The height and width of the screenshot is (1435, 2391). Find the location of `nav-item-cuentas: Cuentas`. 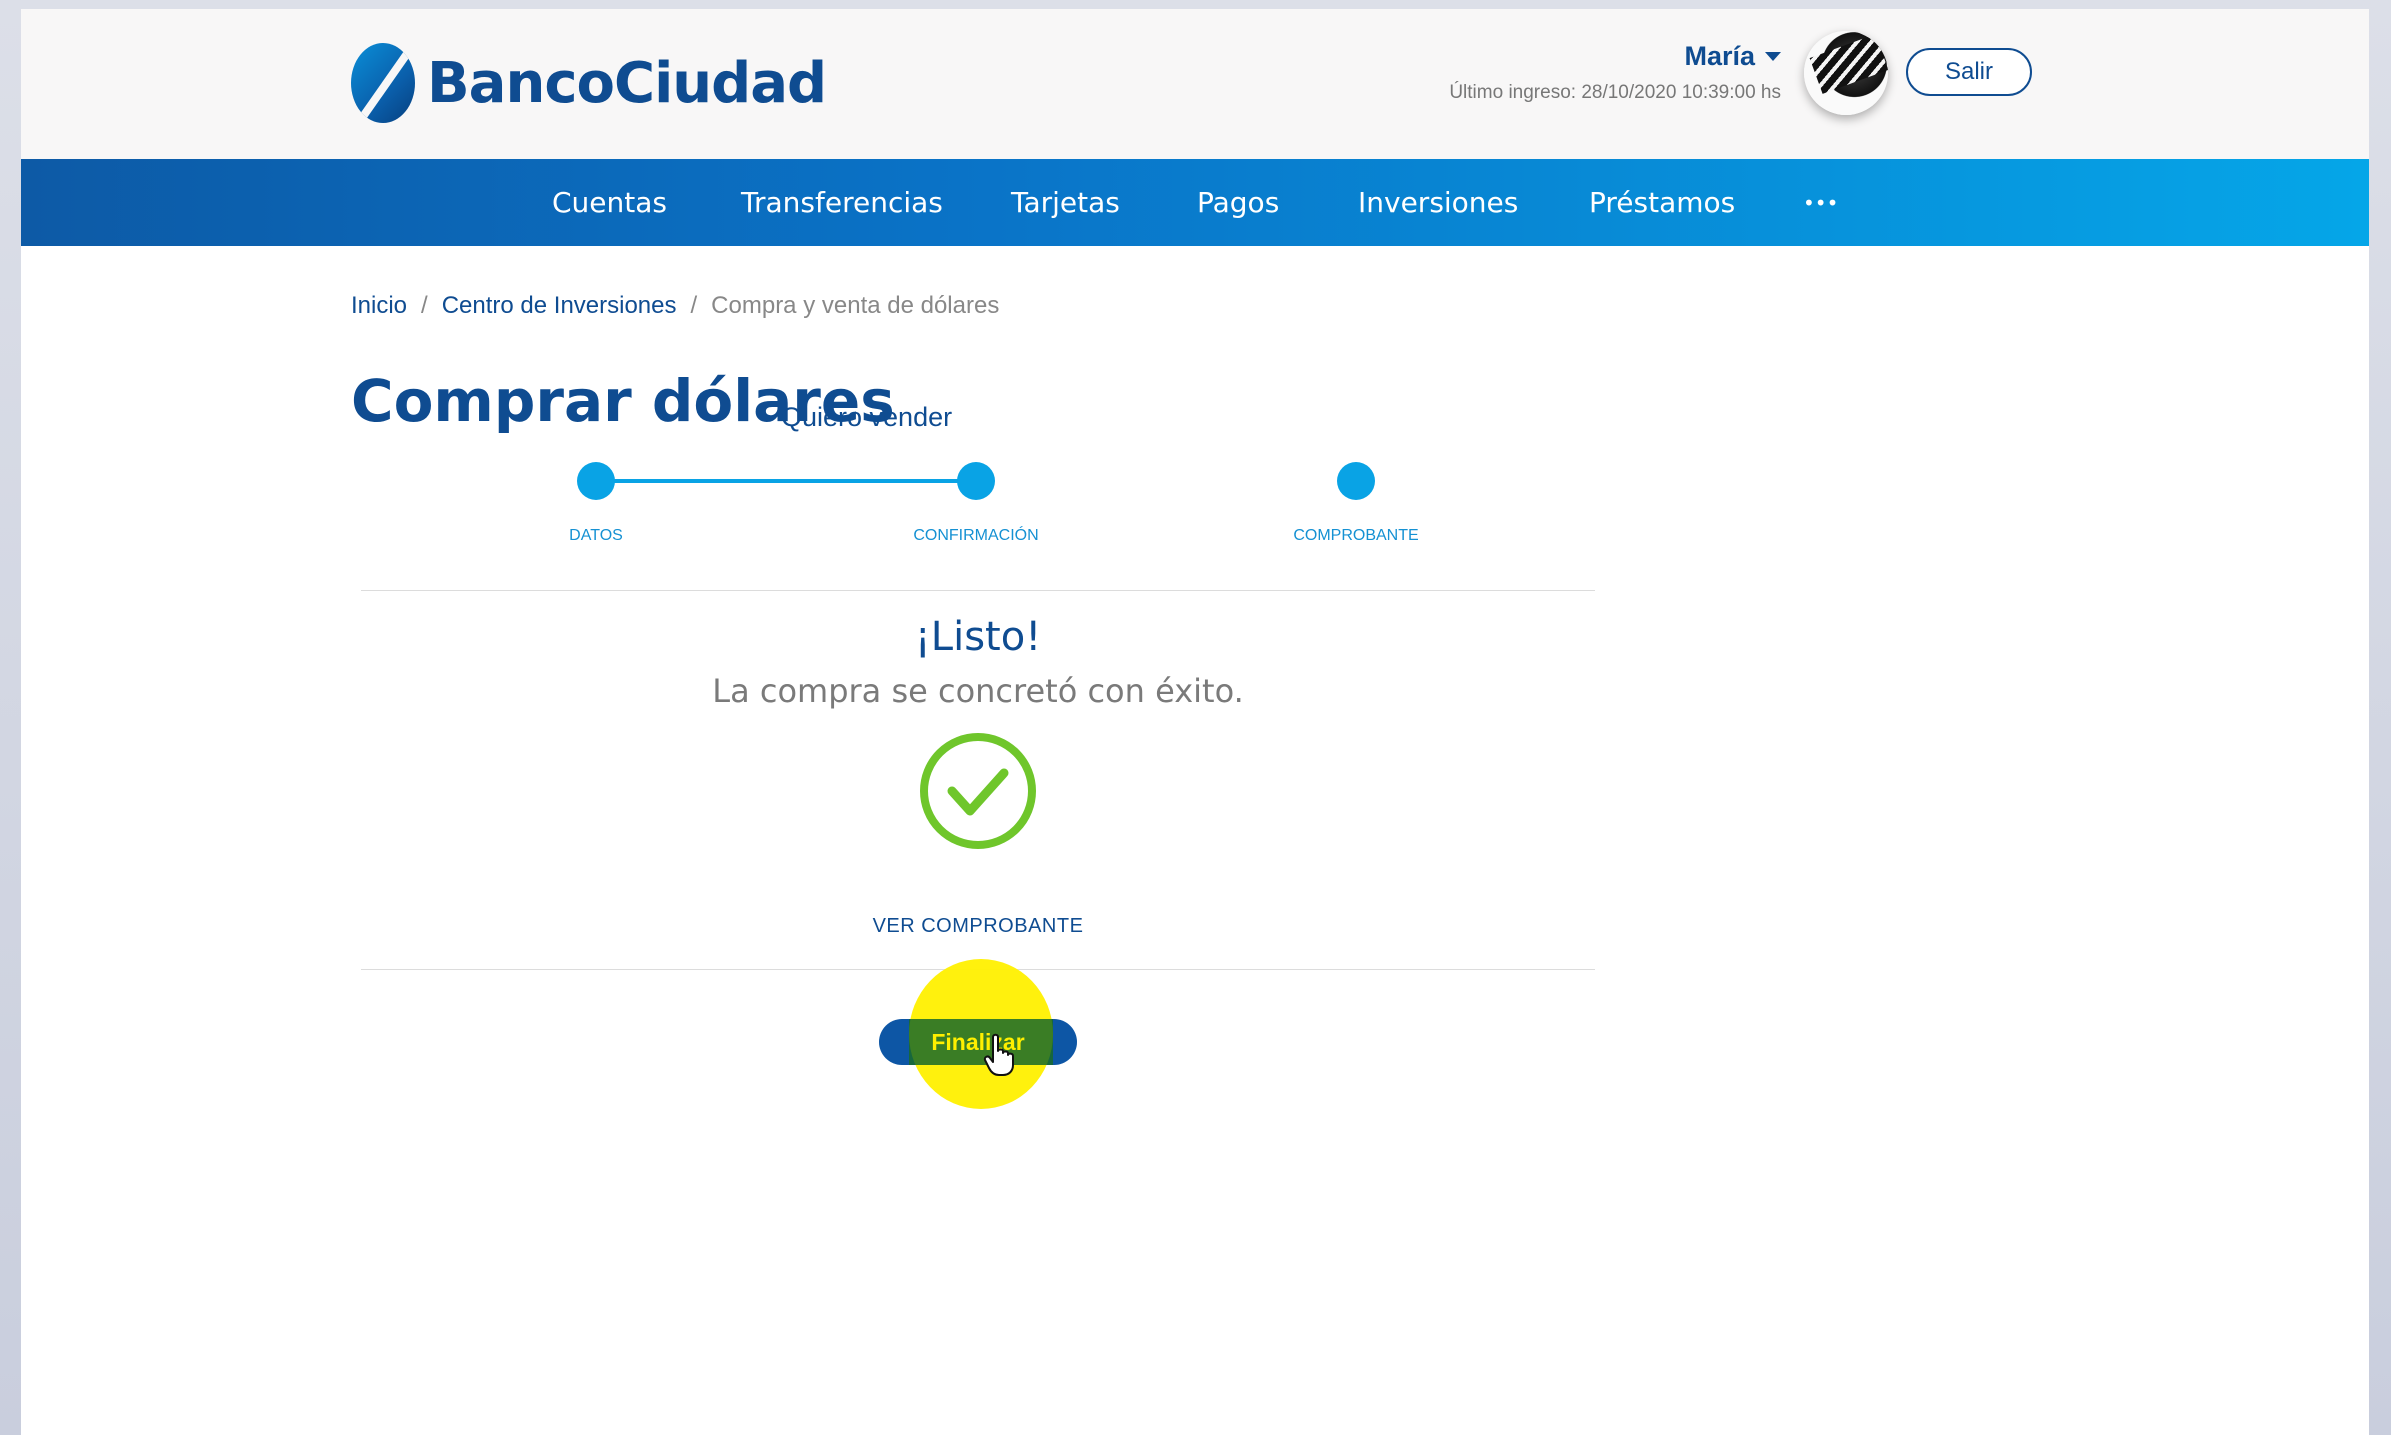

nav-item-cuentas: Cuentas is located at coordinates (609, 202).